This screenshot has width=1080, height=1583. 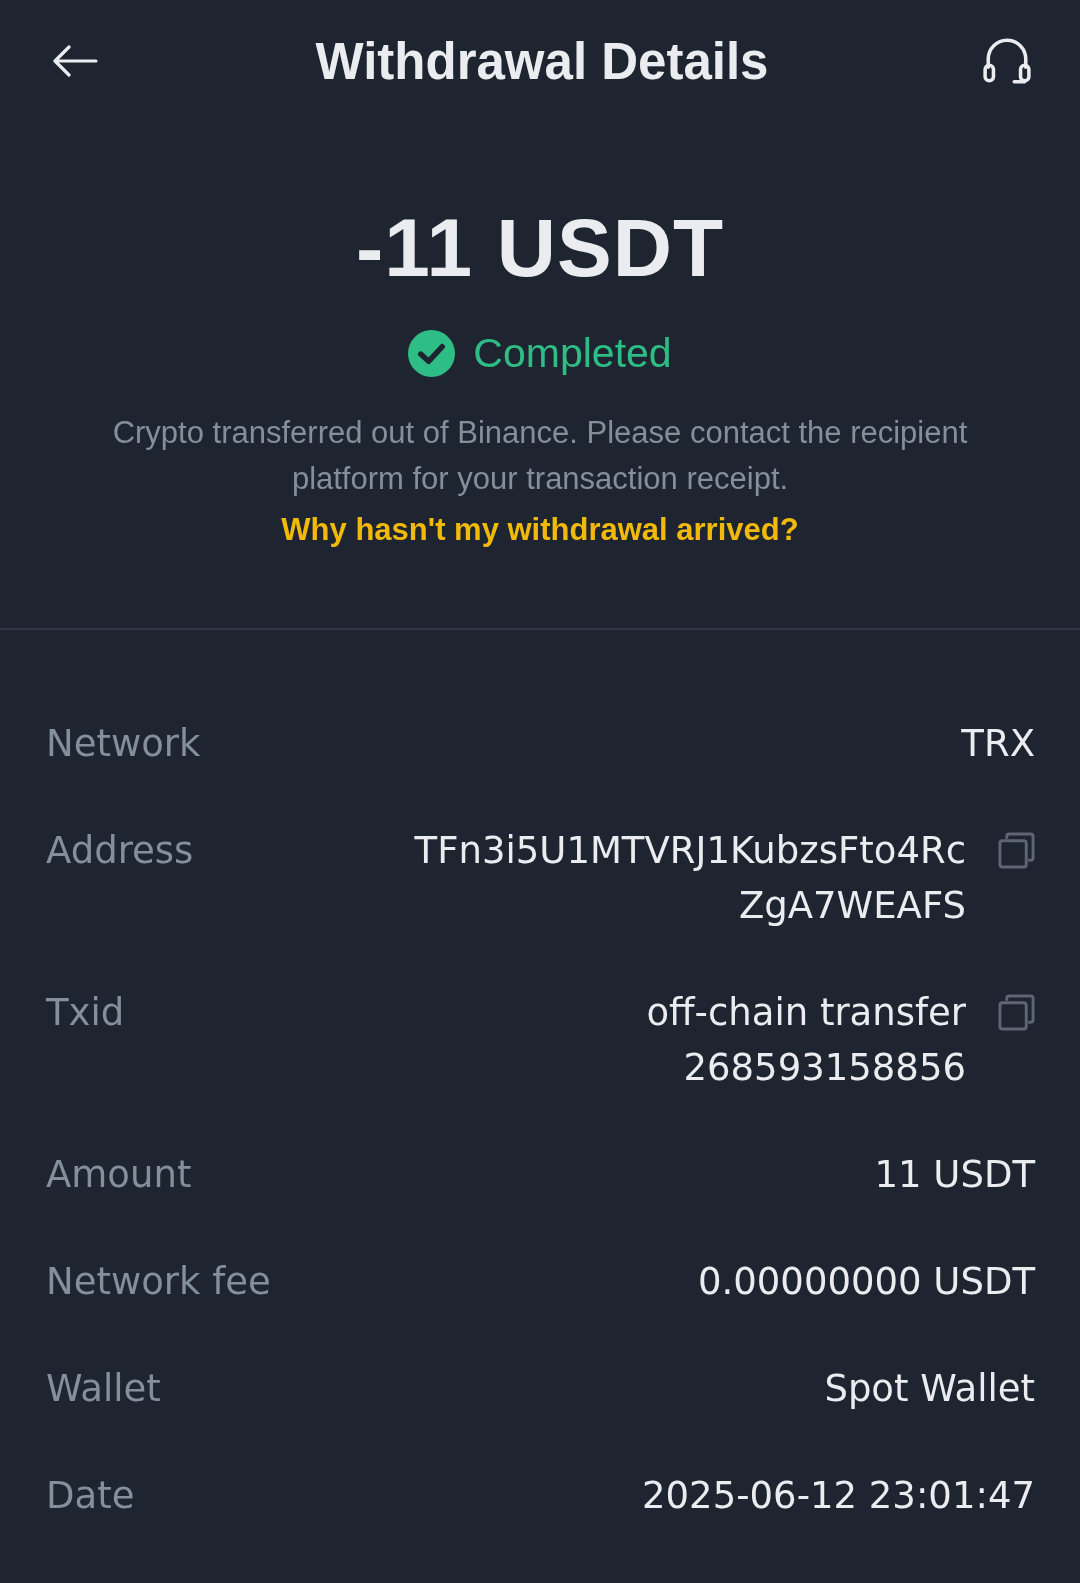 What do you see at coordinates (75, 61) in the screenshot?
I see `back-arrow-icon` at bounding box center [75, 61].